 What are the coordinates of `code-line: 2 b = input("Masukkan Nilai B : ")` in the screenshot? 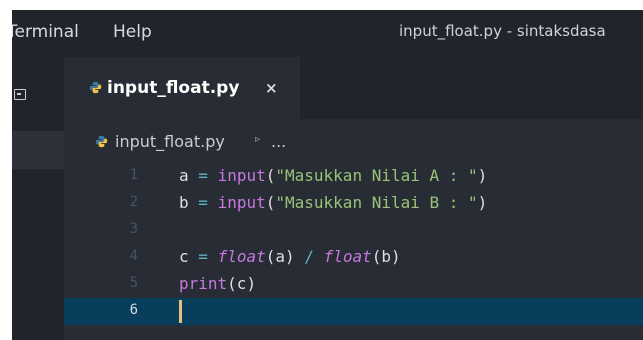 It's located at (353, 203).